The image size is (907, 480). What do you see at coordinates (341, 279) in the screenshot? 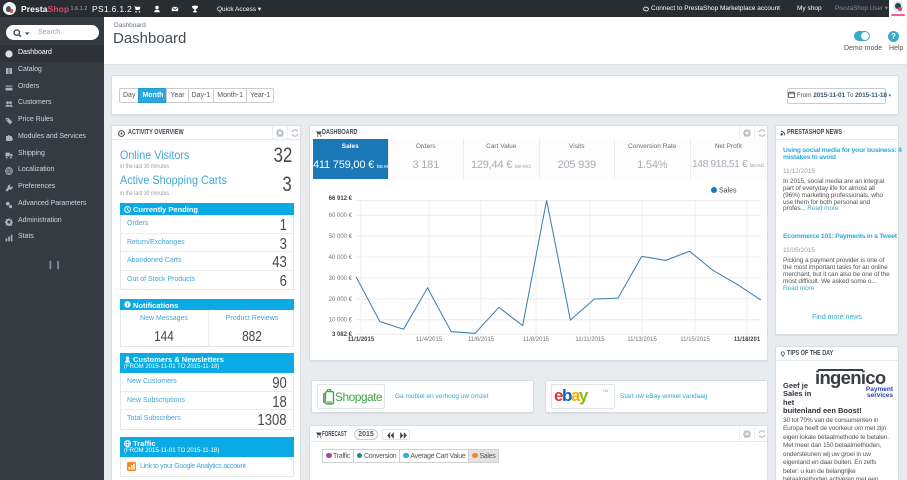
I see `svg-text: 30 000 €` at bounding box center [341, 279].